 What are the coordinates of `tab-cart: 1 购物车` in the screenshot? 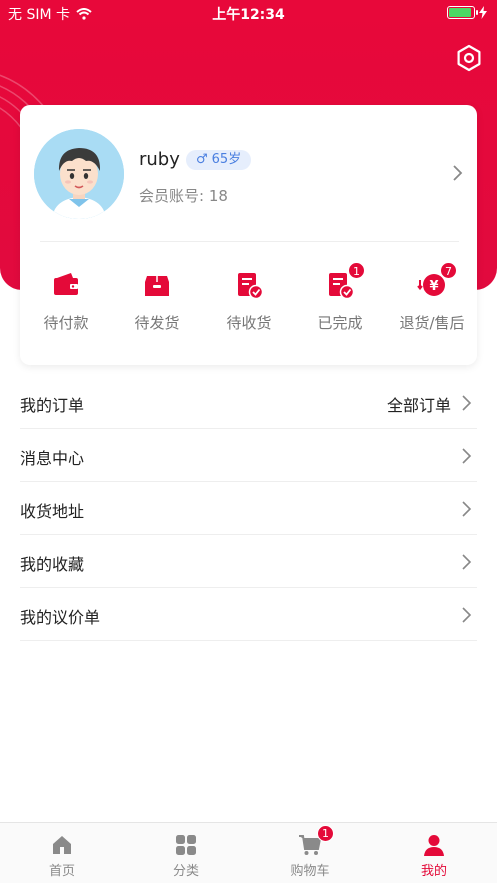 It's located at (310, 853).